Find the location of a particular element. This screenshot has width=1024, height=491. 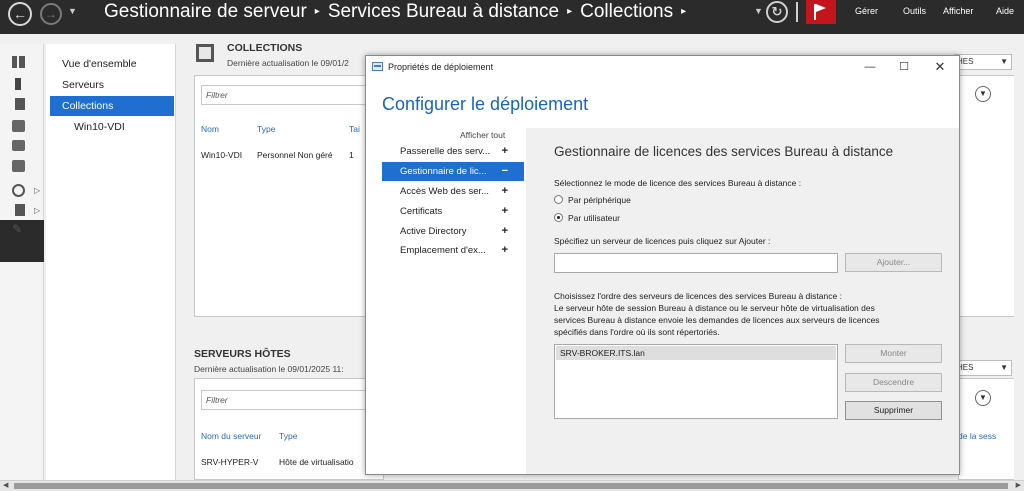

chevron-down-icon: ▼ is located at coordinates (1004, 367).